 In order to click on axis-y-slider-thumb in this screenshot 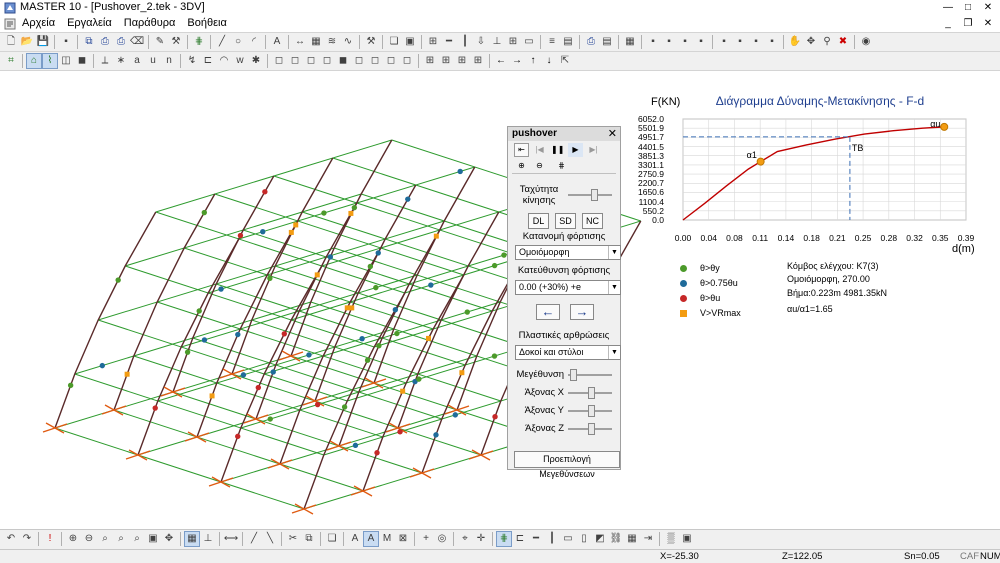, I will do `click(591, 411)`.